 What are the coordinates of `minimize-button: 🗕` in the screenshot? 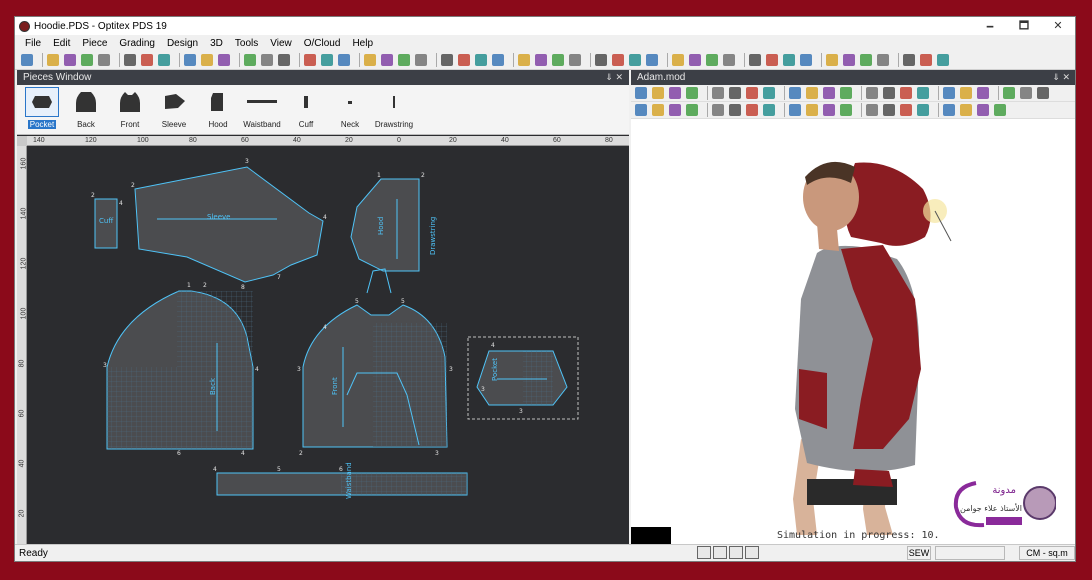 It's located at (990, 26).